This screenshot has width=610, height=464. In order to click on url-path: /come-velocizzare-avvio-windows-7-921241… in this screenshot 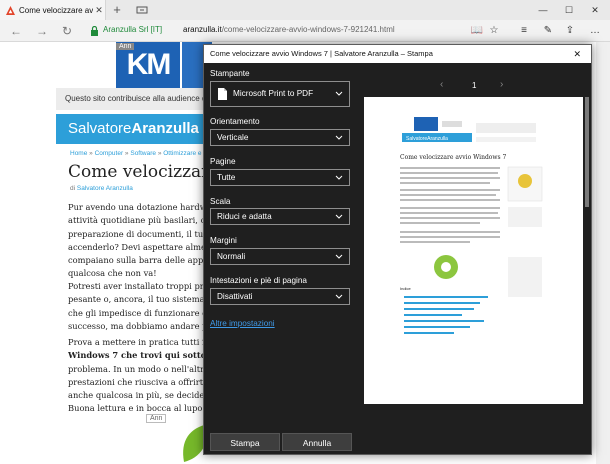, I will do `click(308, 29)`.